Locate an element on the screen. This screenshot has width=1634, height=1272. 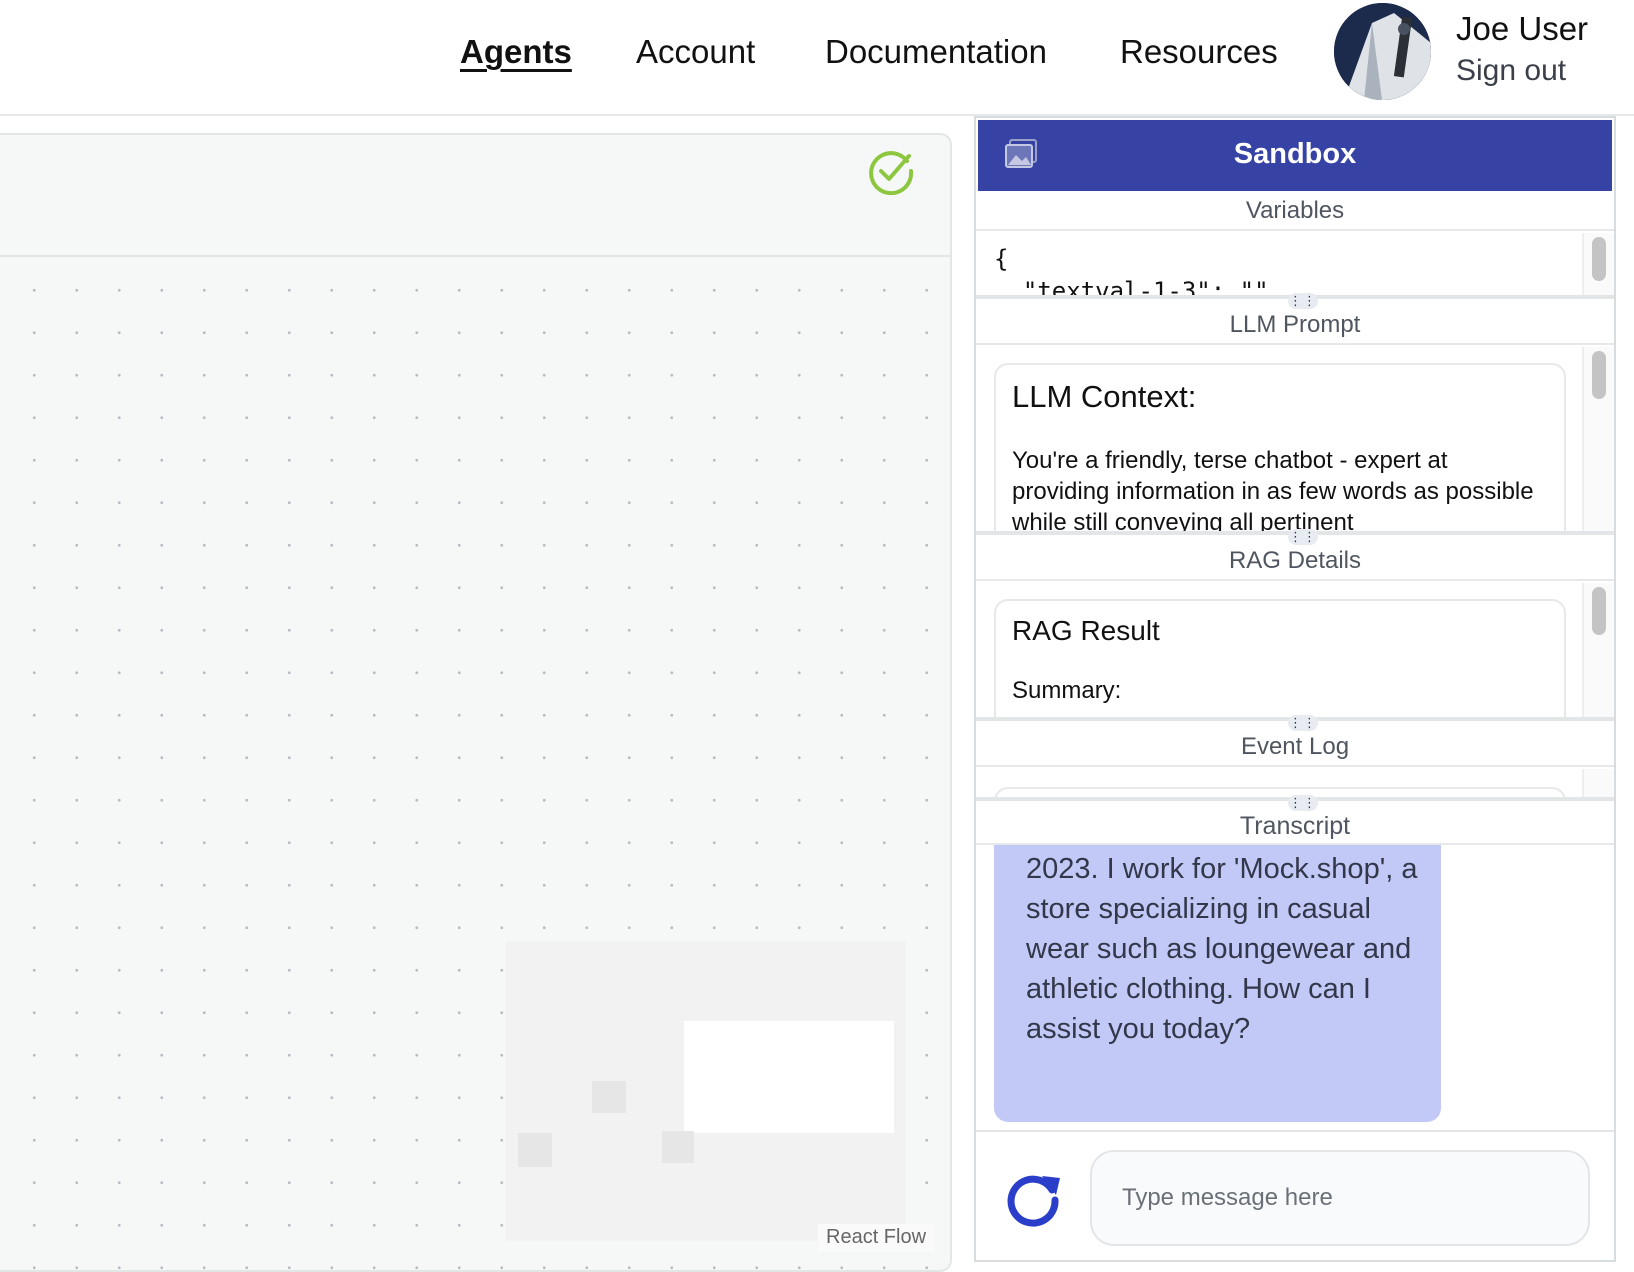
minimap-viewport is located at coordinates (789, 1077).